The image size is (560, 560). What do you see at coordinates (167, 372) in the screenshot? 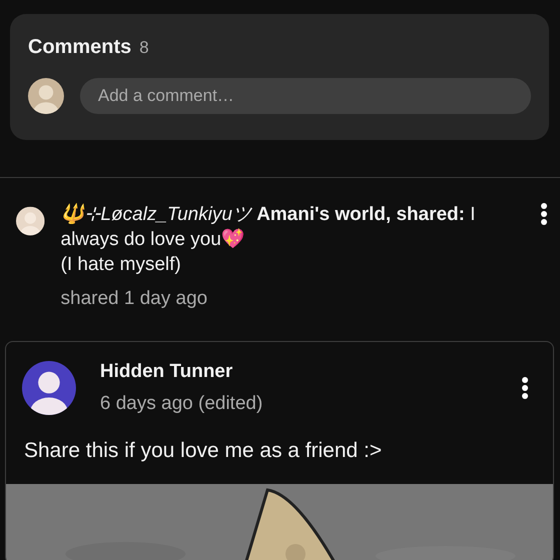
I see `author-name: Hidden Tunner` at bounding box center [167, 372].